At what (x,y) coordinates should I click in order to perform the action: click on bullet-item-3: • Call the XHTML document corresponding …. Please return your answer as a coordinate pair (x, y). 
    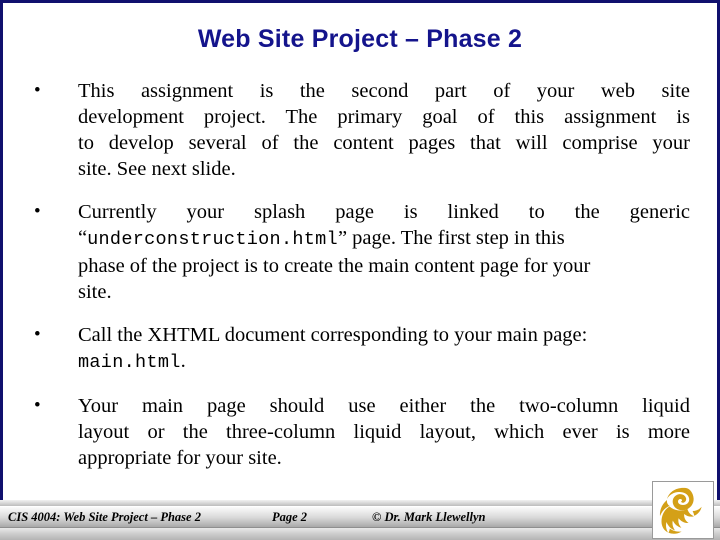
    Looking at the image, I should click on (360, 349).